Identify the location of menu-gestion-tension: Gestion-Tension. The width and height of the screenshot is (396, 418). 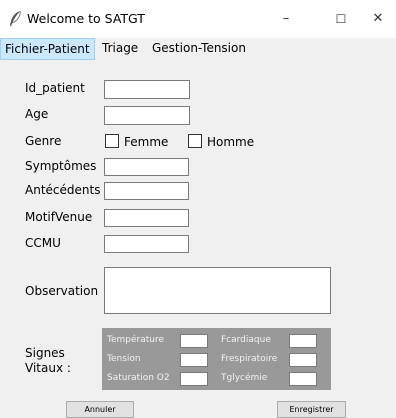
(199, 48).